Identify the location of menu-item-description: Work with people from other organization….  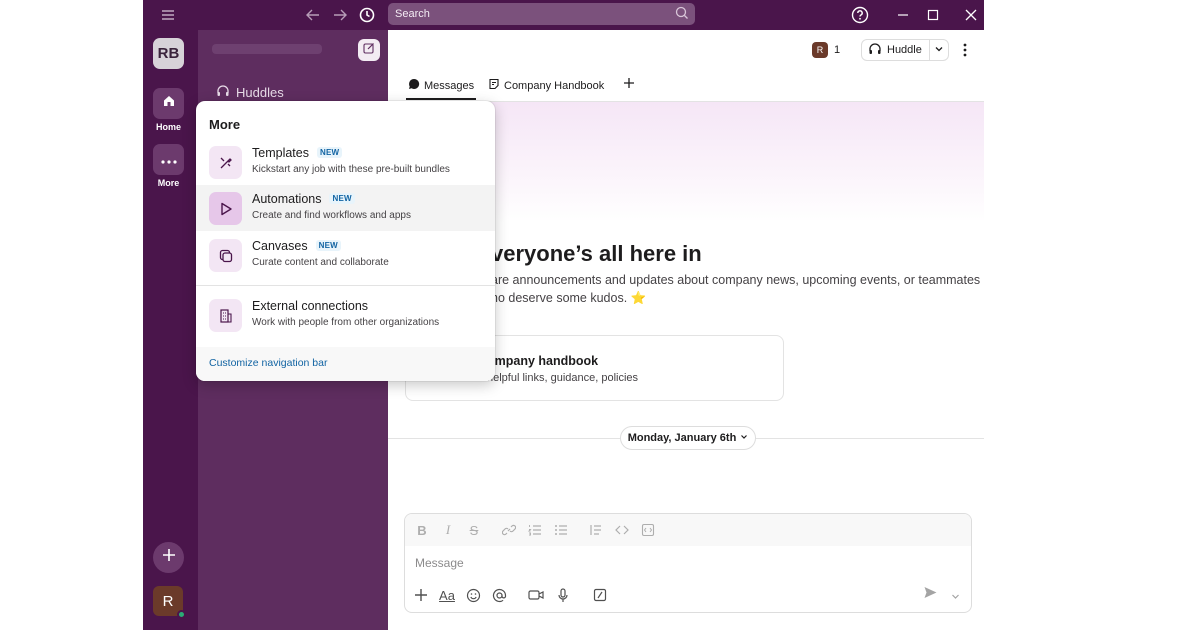
(346, 322).